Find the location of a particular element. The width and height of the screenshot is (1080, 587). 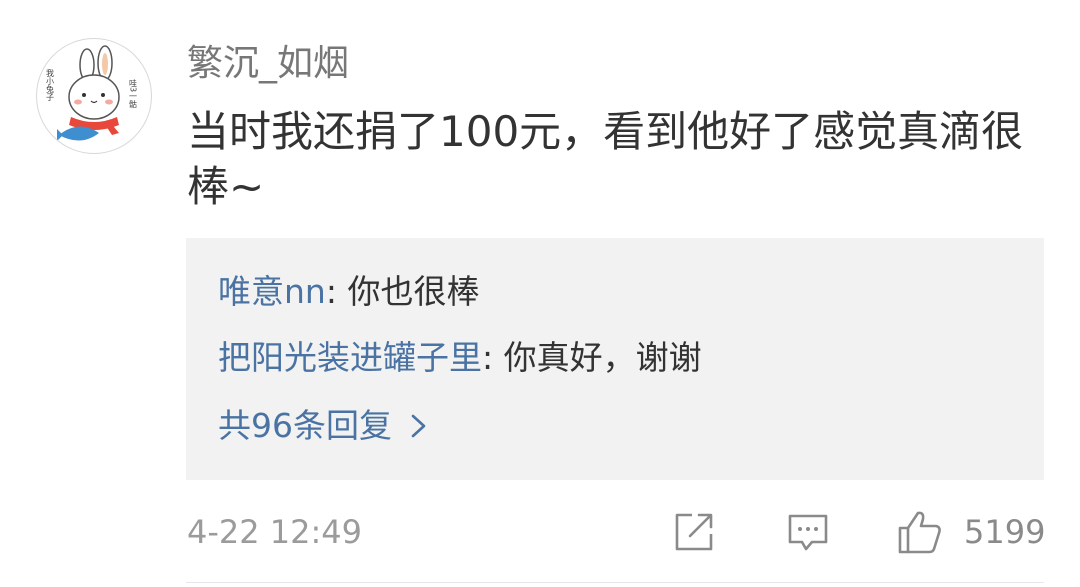

comment-author-name: 繁沉_如烟 is located at coordinates (268, 64).